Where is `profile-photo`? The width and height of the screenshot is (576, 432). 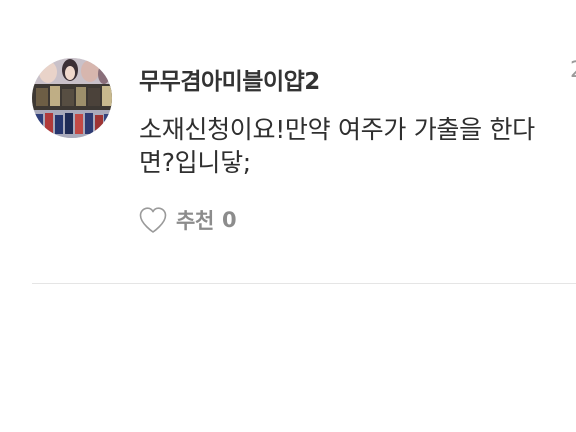
profile-photo is located at coordinates (72, 98).